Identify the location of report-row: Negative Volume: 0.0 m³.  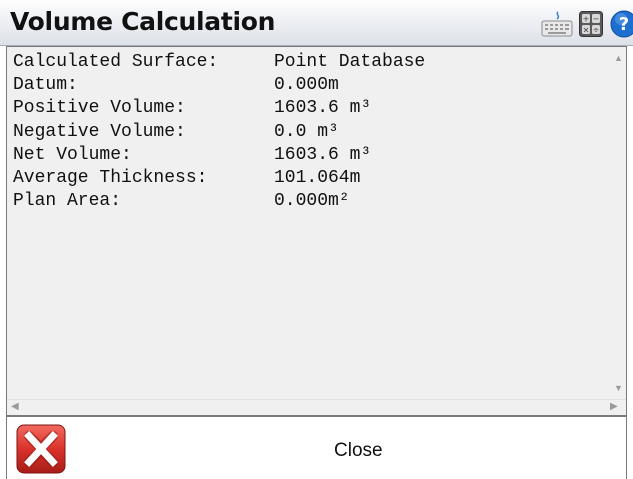
(308, 132).